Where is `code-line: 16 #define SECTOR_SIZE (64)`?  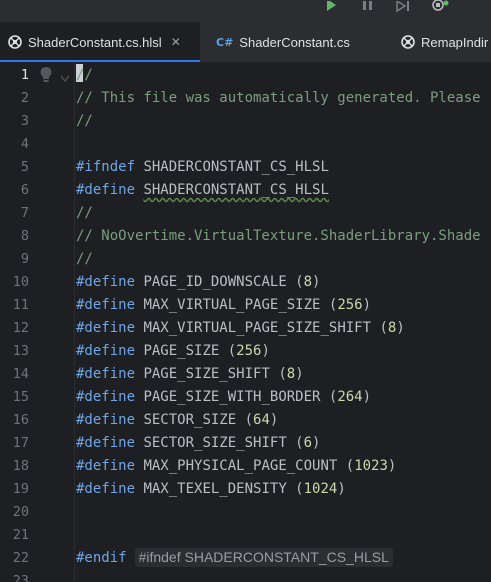
code-line: 16 #define SECTOR_SIZE (64) is located at coordinates (245, 420).